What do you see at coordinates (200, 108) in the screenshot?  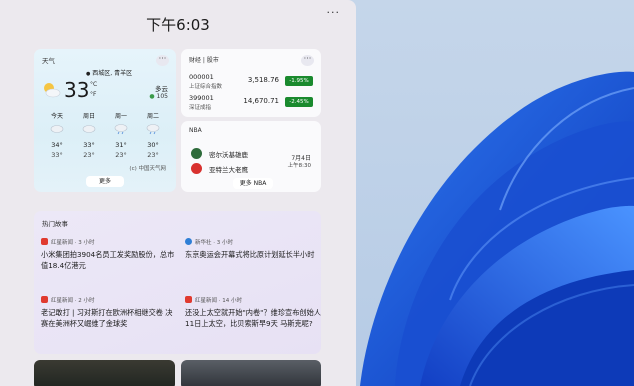 I see `stock-name: 深证成指` at bounding box center [200, 108].